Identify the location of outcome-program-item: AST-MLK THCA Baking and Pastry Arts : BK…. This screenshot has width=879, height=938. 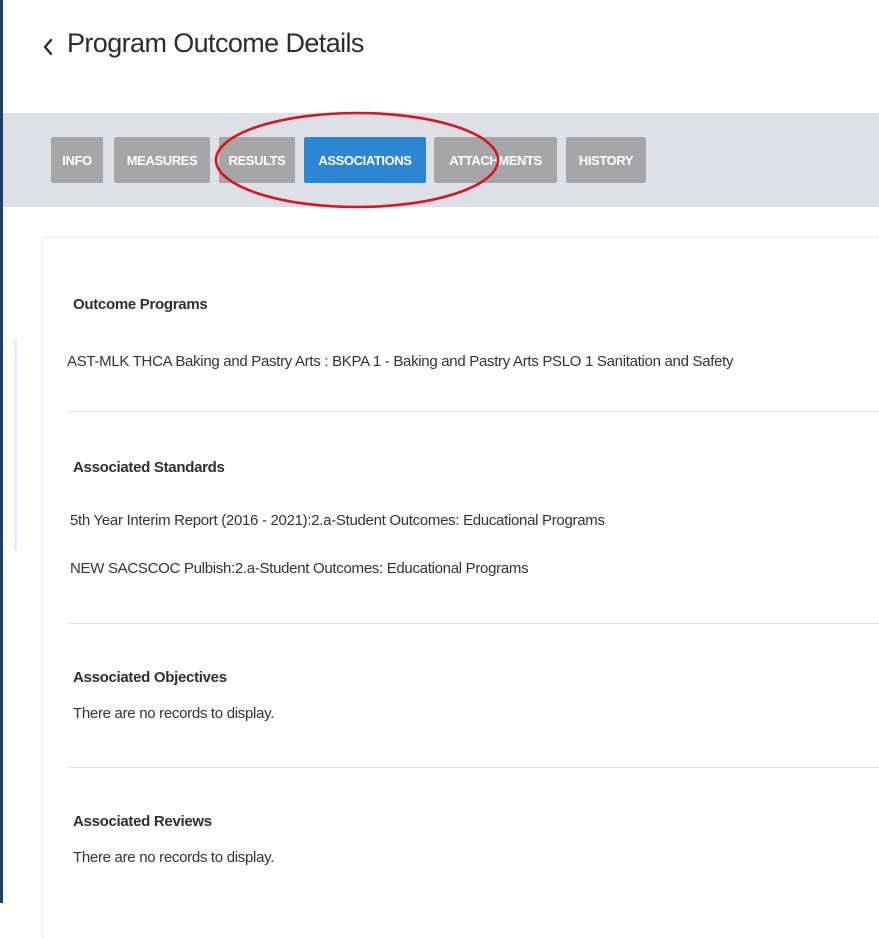
(400, 361).